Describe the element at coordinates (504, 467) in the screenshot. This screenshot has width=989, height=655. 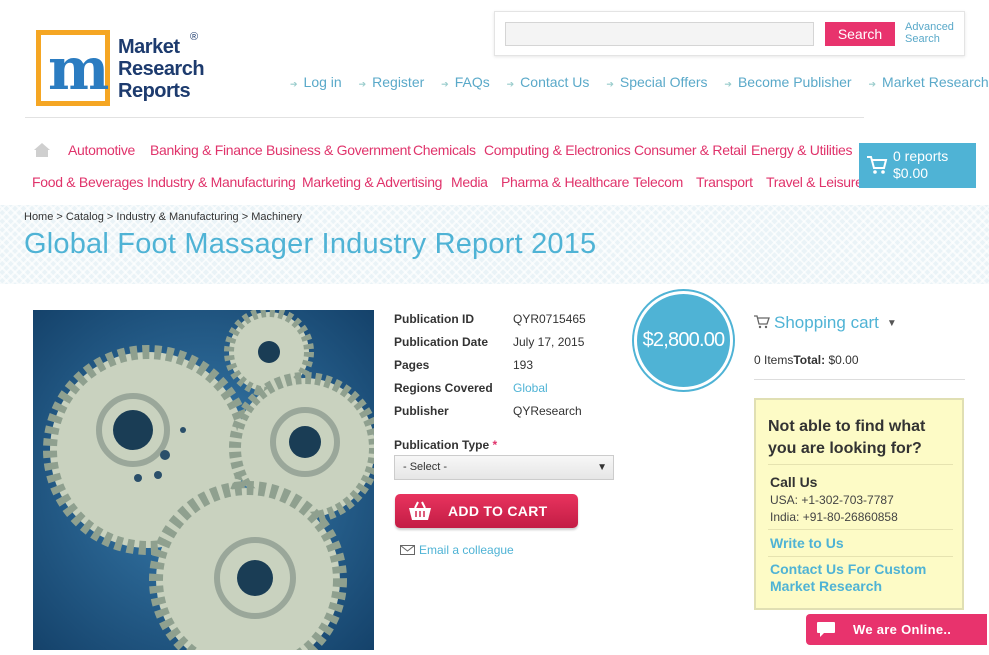
I see `publication-type-select: - Select - ▼` at that location.